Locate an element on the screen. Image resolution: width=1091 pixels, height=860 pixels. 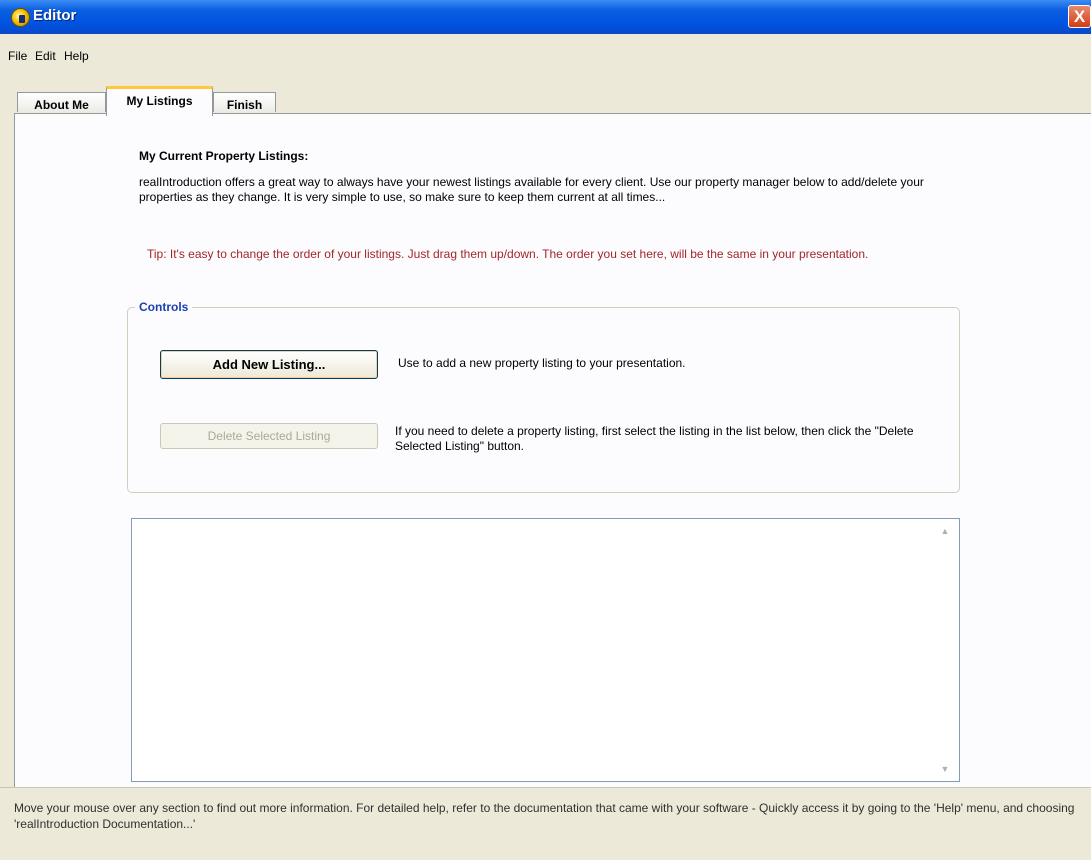
close-button: X is located at coordinates (1079, 16).